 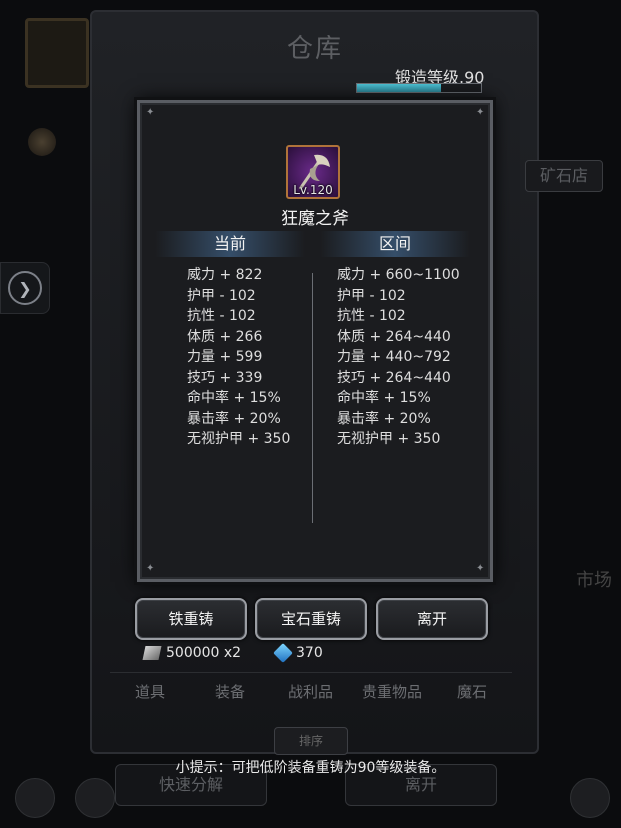 I want to click on item-level: Lv.120, so click(x=313, y=190).